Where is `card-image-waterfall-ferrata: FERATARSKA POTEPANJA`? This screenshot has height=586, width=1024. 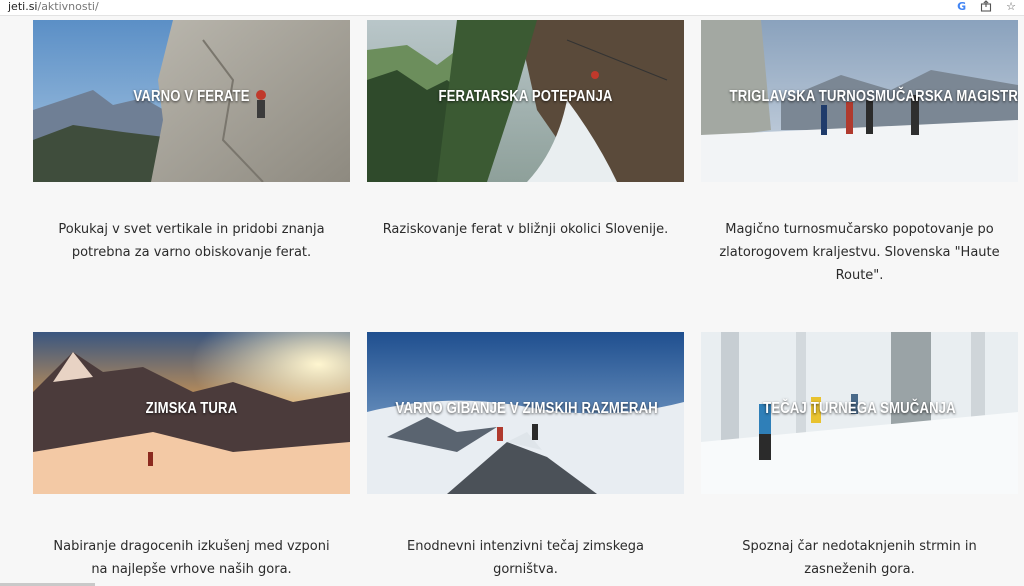
card-image-waterfall-ferrata: FERATARSKA POTEPANJA is located at coordinates (525, 101).